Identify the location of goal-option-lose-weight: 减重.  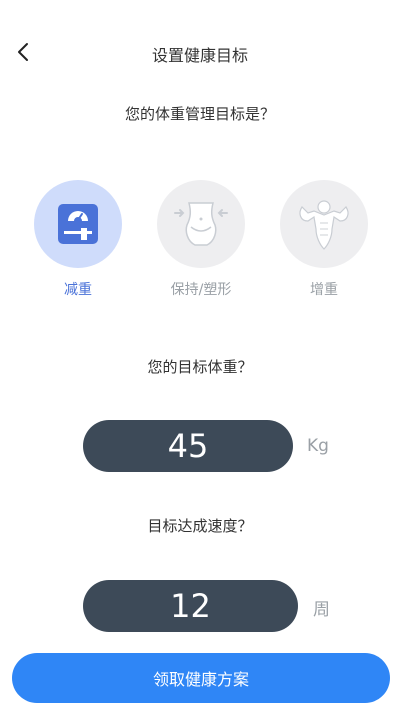
(78, 239).